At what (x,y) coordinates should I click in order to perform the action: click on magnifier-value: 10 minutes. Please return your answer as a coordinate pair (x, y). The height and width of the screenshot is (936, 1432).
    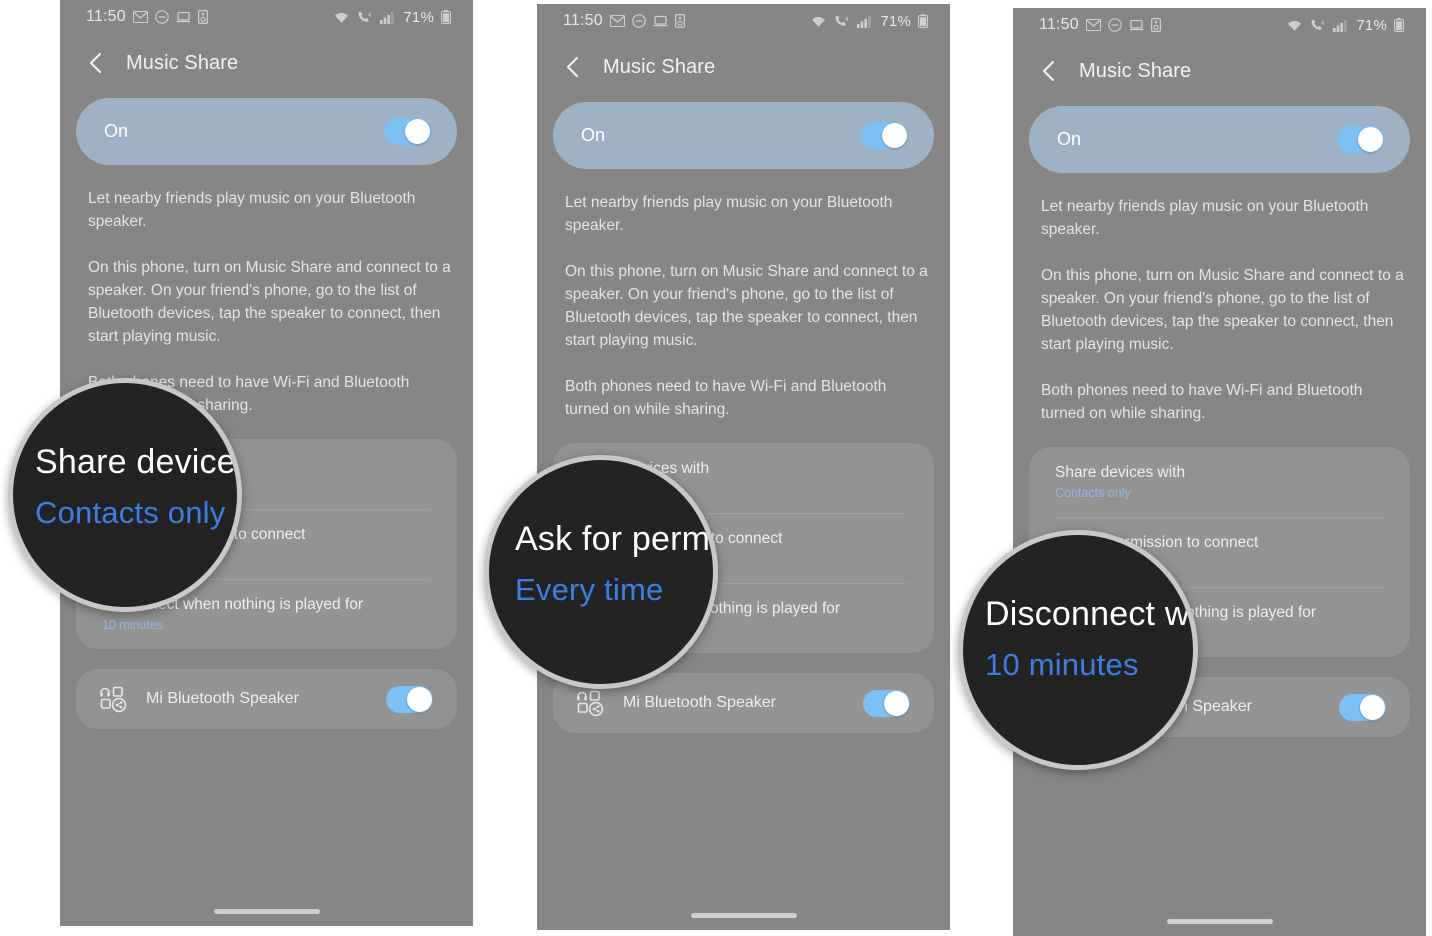
    Looking at the image, I should click on (1062, 664).